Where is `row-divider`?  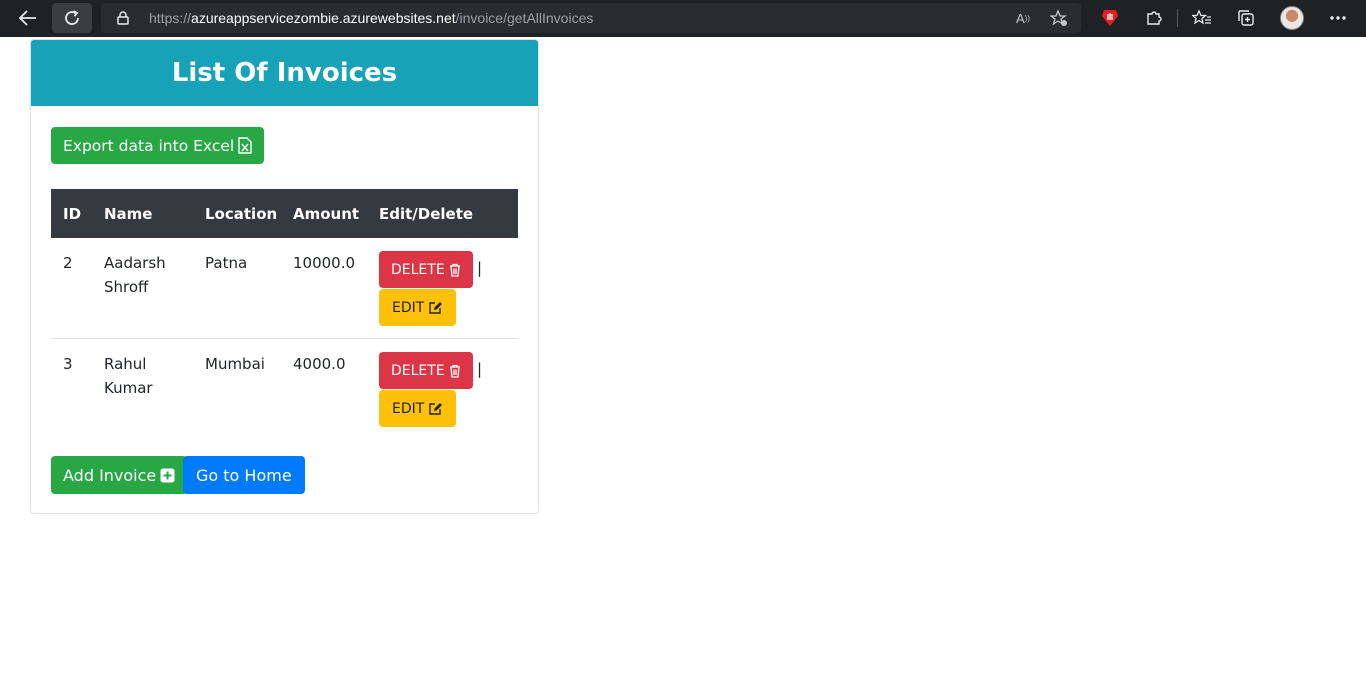
row-divider is located at coordinates (284, 338).